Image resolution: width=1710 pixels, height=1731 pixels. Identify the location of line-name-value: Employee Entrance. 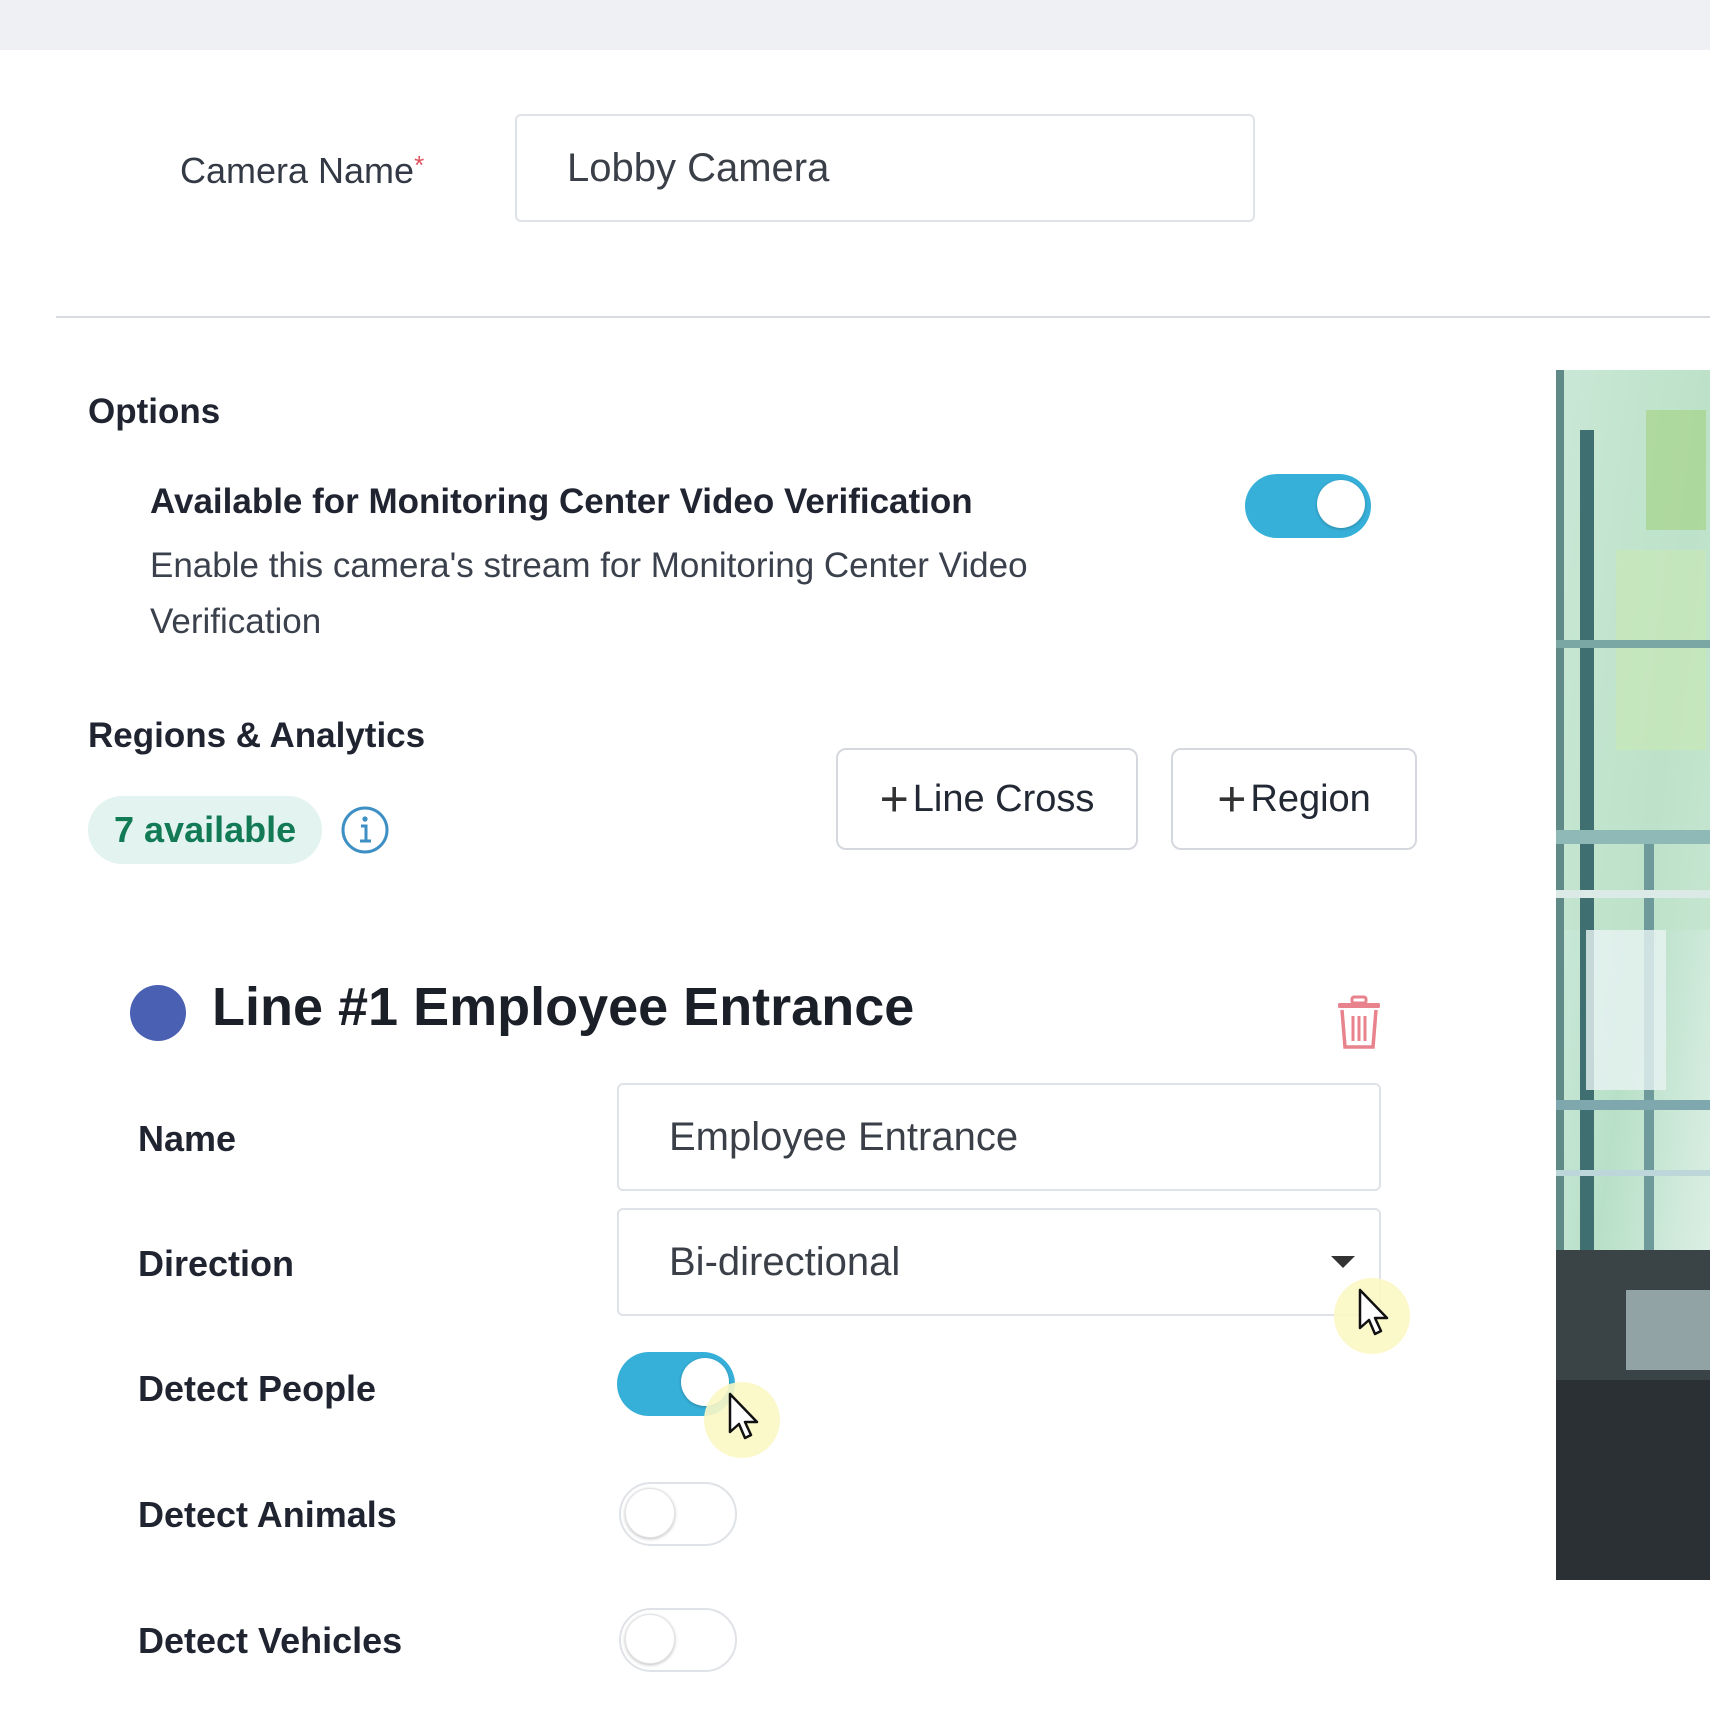
(844, 1136).